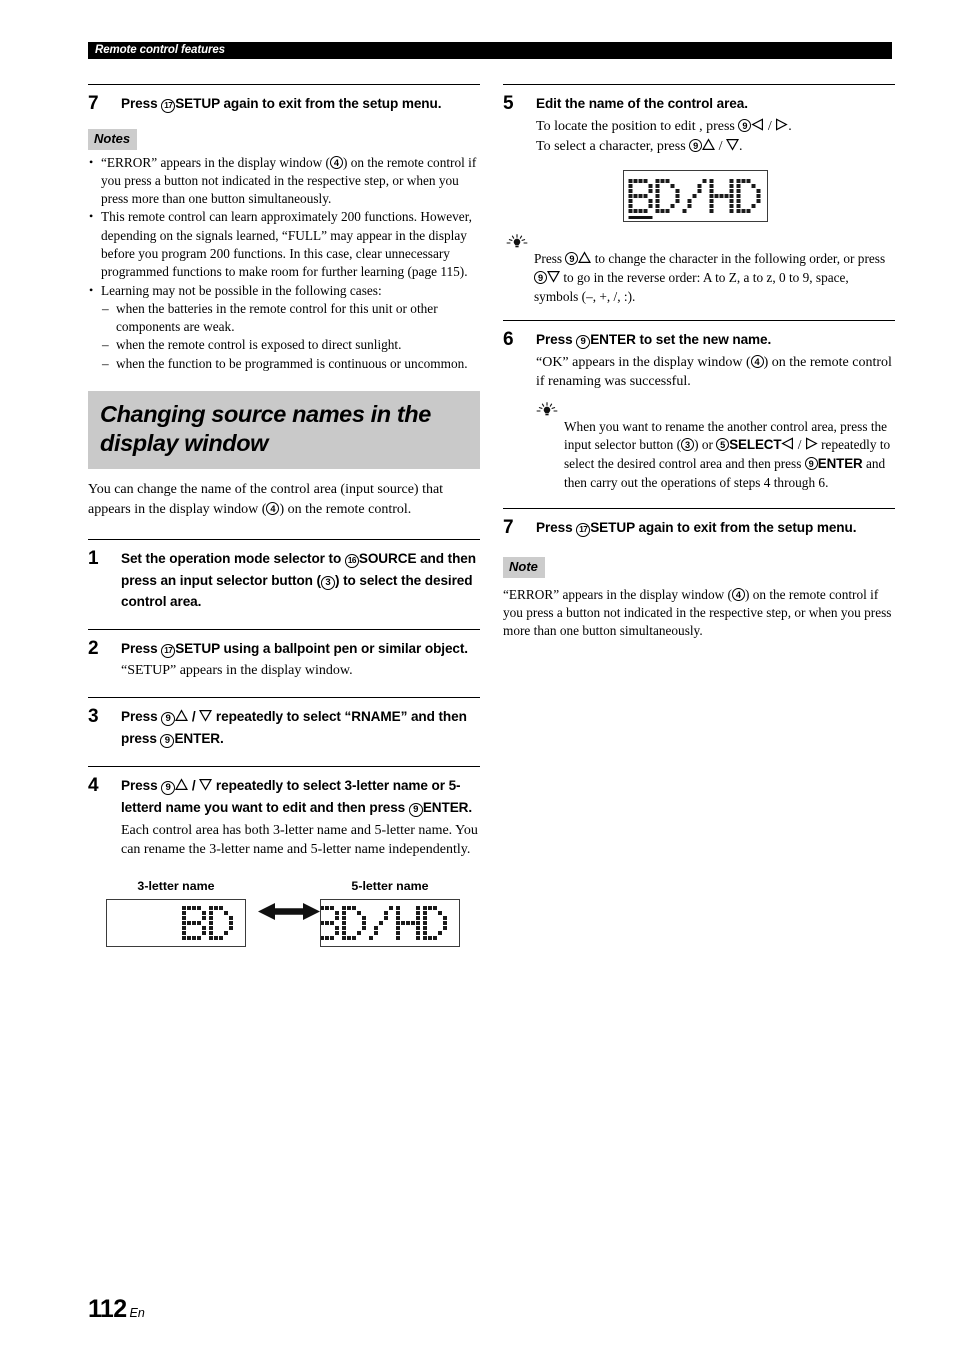 The height and width of the screenshot is (1348, 954). I want to click on lcd-text-5letter, so click(385, 922).